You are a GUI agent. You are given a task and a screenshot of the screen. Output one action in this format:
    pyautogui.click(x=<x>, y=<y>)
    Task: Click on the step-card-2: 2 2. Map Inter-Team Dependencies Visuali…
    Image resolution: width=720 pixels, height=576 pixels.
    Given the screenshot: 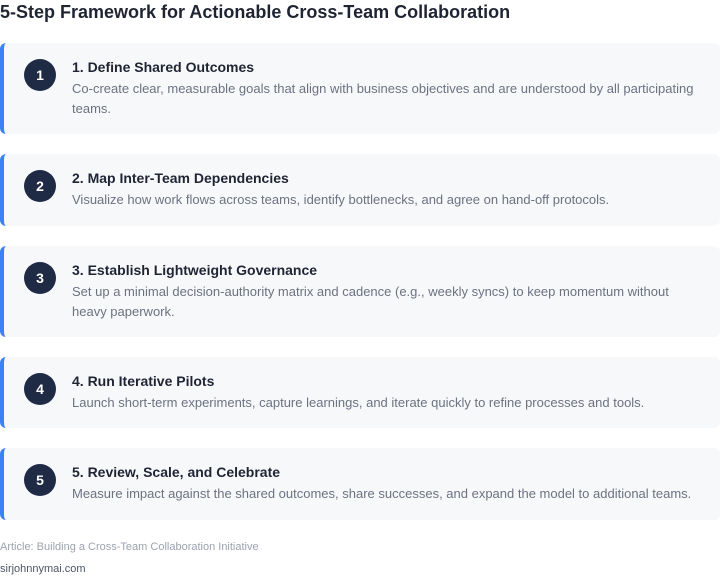 What is the action you would take?
    pyautogui.click(x=360, y=190)
    